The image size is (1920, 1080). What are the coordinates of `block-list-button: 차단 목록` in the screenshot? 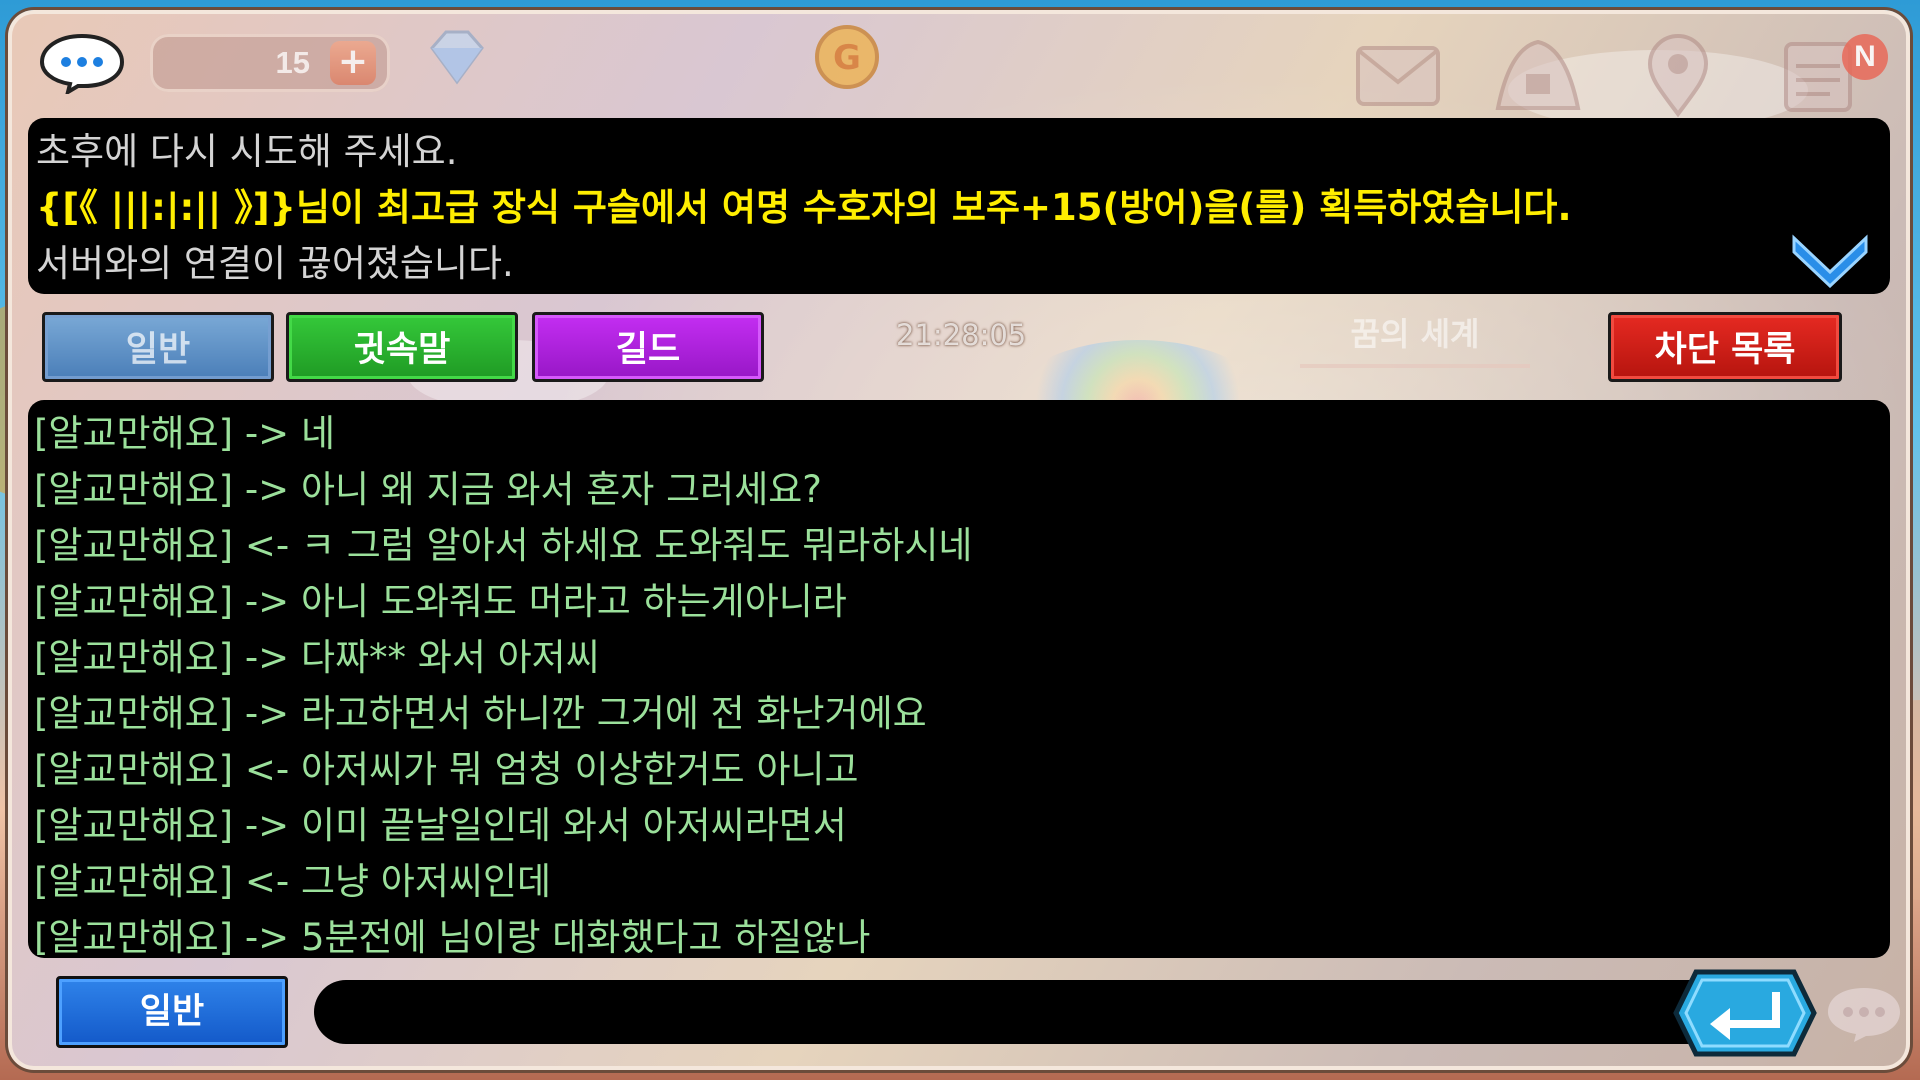 It's located at (1725, 347).